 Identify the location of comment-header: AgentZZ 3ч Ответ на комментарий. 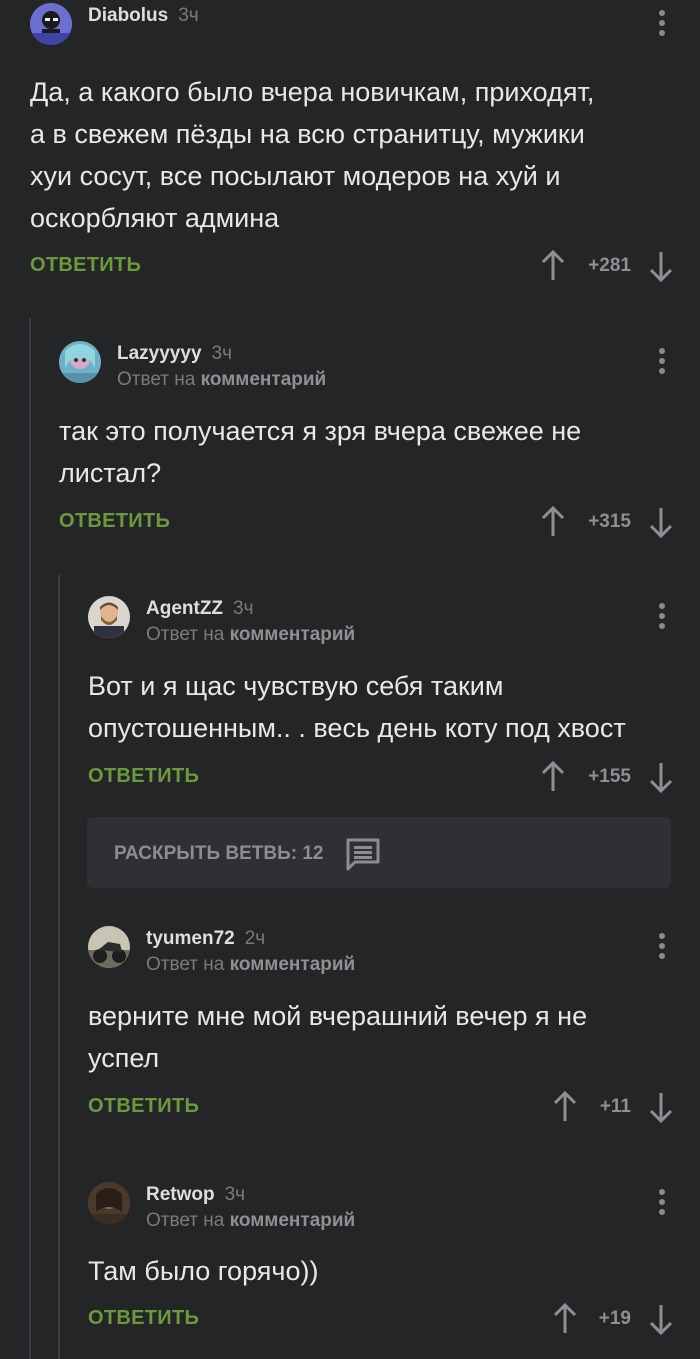
(381, 621).